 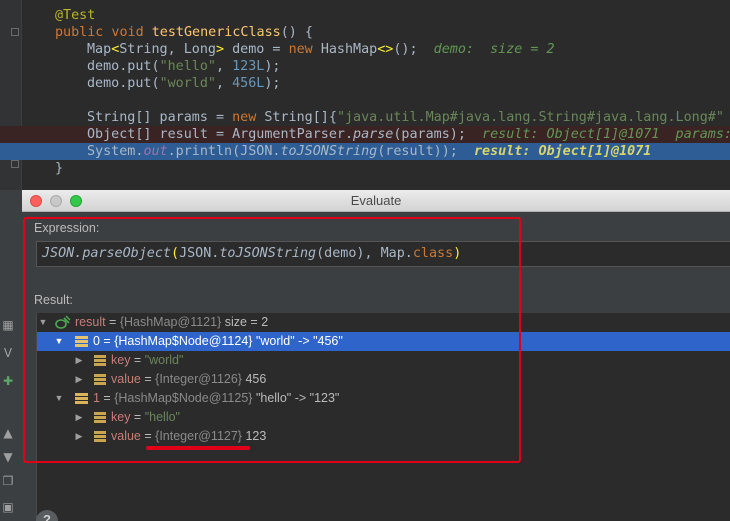 I want to click on code-token: }, so click(x=59, y=168).